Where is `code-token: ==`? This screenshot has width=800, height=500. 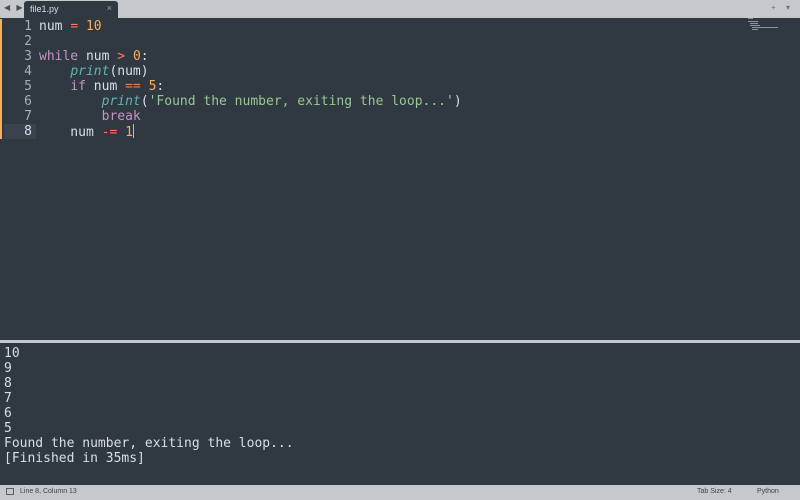 code-token: == is located at coordinates (133, 86).